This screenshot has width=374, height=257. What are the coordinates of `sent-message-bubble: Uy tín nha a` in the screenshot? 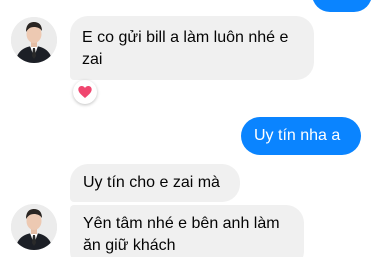 It's located at (301, 136).